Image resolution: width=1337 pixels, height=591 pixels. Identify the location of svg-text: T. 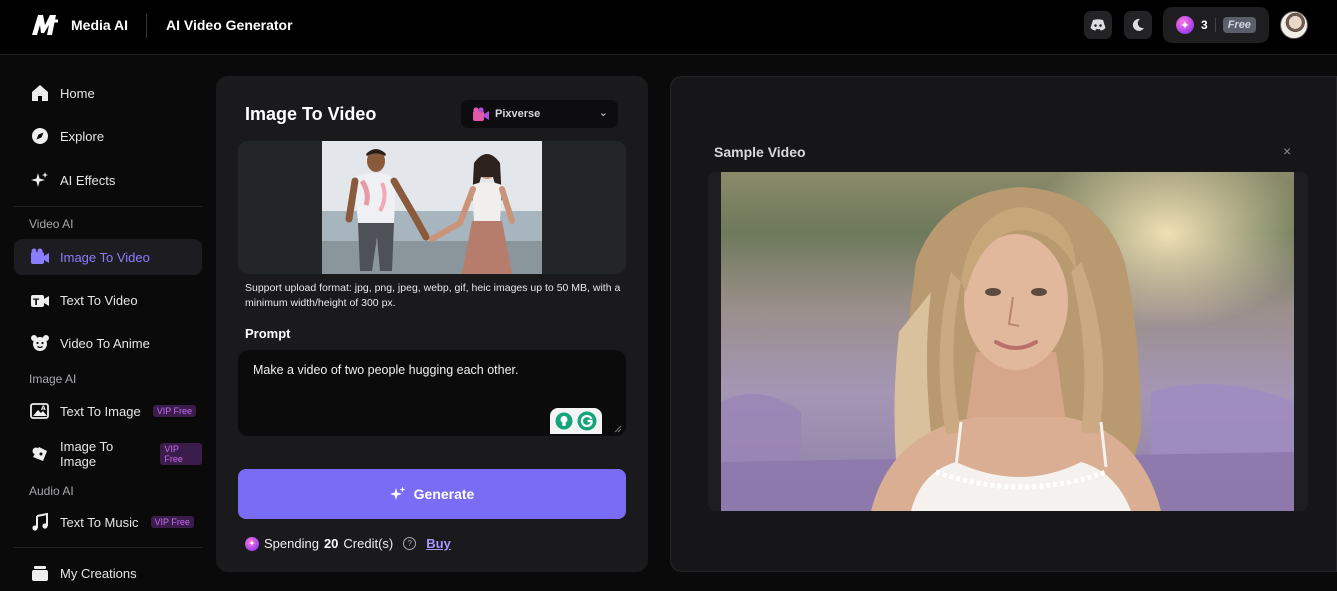
(36, 303).